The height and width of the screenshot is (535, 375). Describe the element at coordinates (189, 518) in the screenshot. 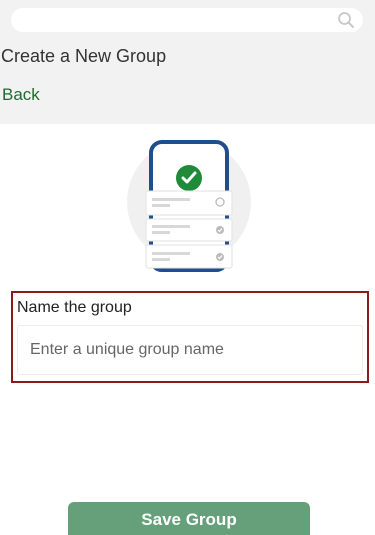

I see `save-group-button: Save Group` at that location.